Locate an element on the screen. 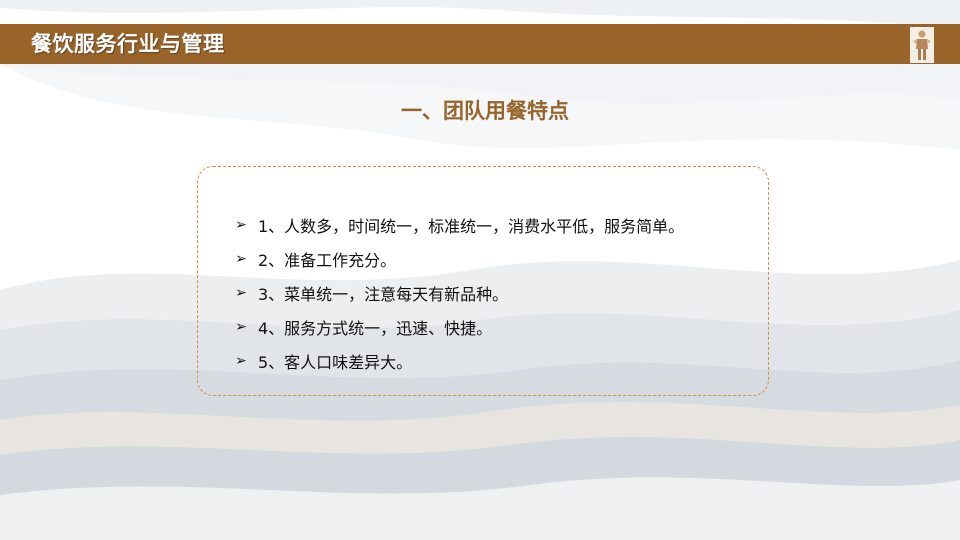  list-item-label: 1、人数多，时间统一，标准统一，消费水平低，服务简单。 is located at coordinates (471, 226).